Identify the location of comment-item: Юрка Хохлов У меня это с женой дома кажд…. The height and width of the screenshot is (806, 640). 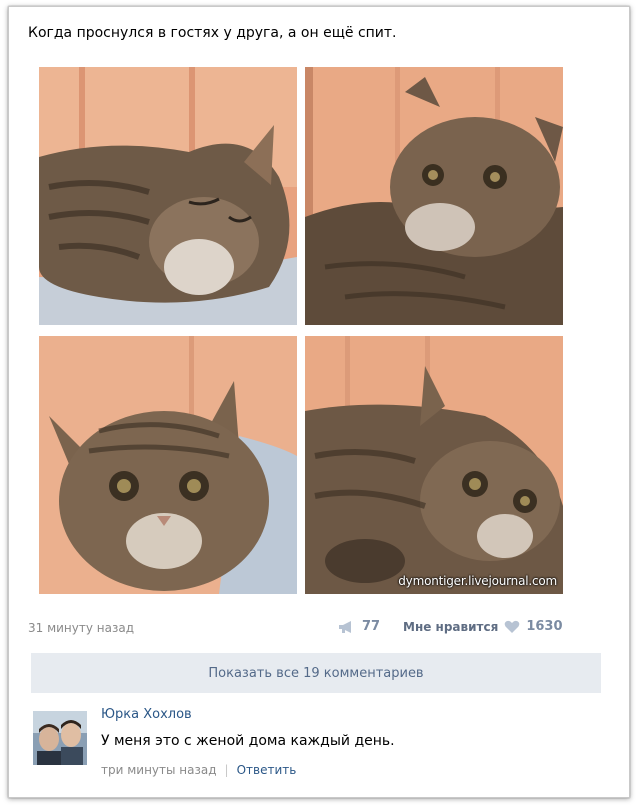
(318, 743).